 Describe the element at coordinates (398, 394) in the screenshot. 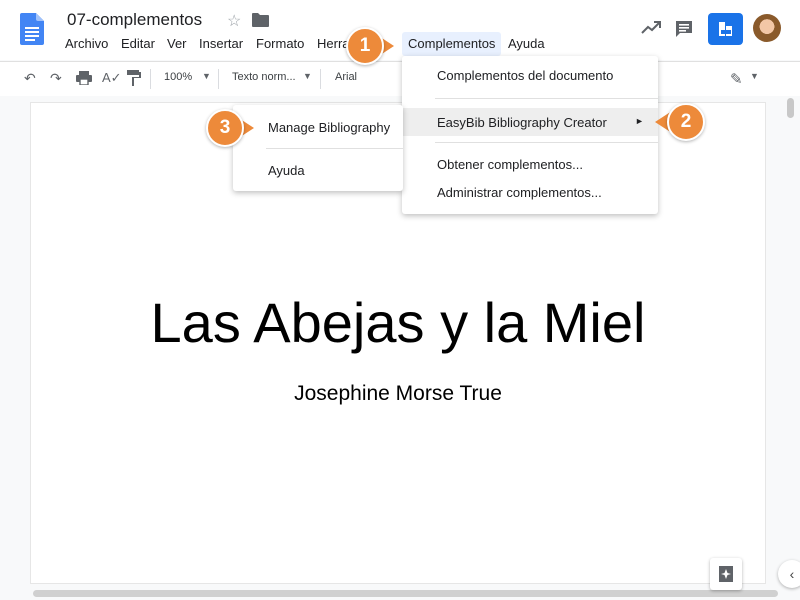

I see `document-author: Josephine Morse True` at that location.